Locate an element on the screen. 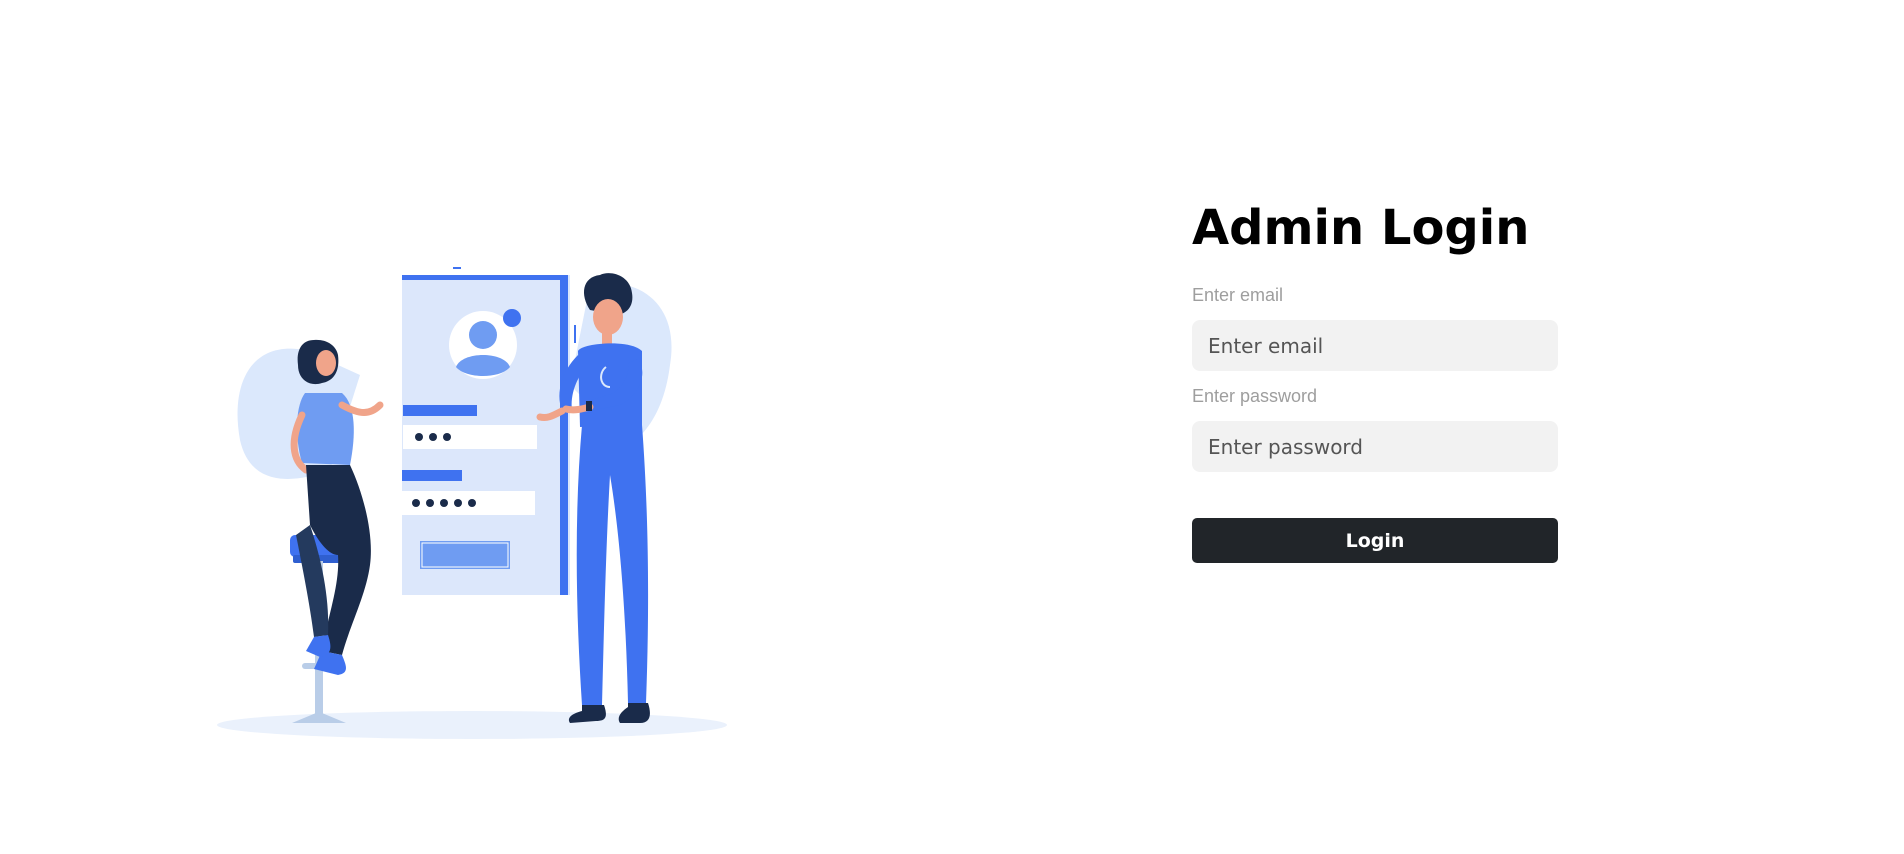 The height and width of the screenshot is (854, 1904). password-field is located at coordinates (1375, 446).